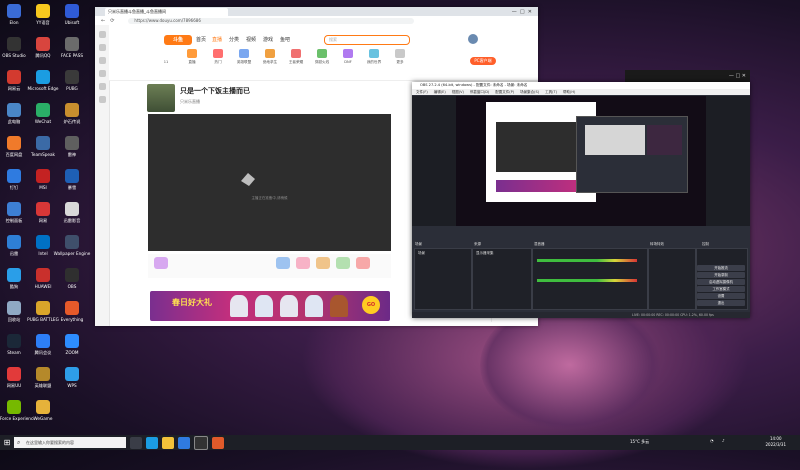 The height and width of the screenshot is (470, 800). Describe the element at coordinates (72, 182) in the screenshot. I see `desktop-icon: 暴雪` at that location.